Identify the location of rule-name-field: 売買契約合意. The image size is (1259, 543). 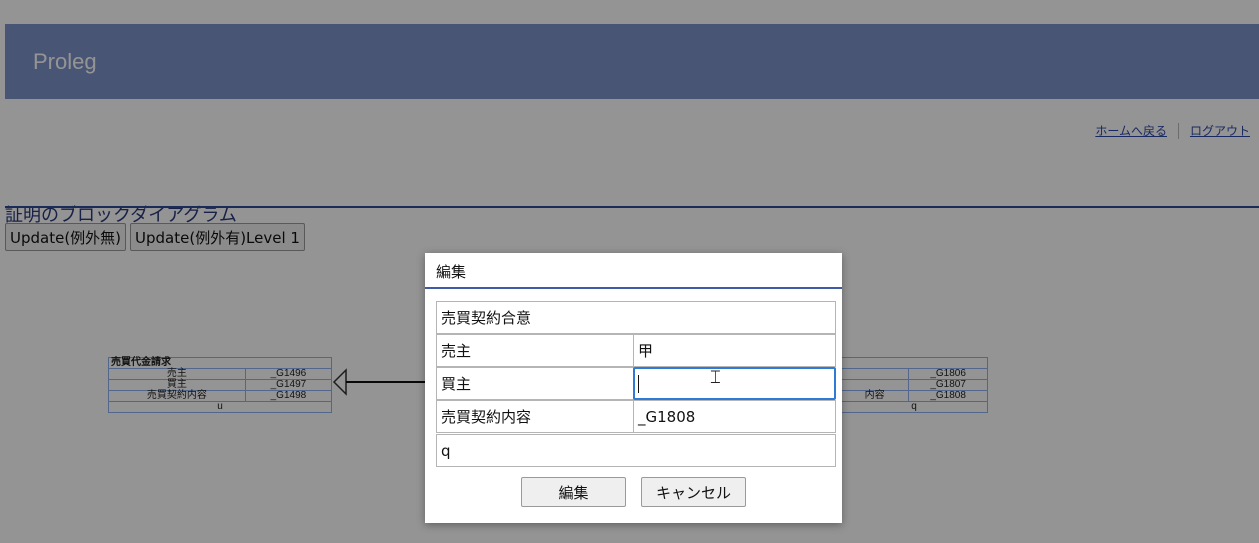
(636, 317).